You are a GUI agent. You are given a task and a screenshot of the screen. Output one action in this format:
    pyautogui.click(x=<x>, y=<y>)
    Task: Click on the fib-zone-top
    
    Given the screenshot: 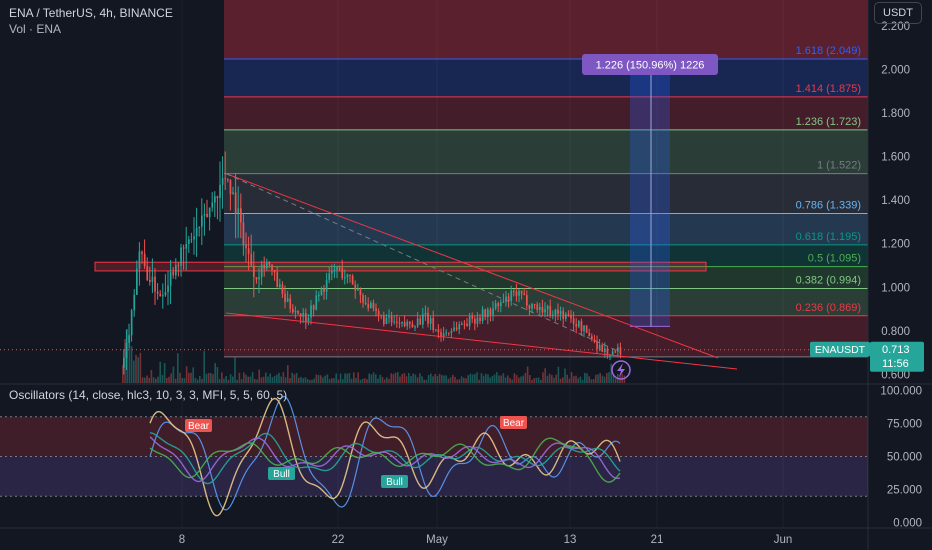 What is the action you would take?
    pyautogui.click(x=546, y=29)
    